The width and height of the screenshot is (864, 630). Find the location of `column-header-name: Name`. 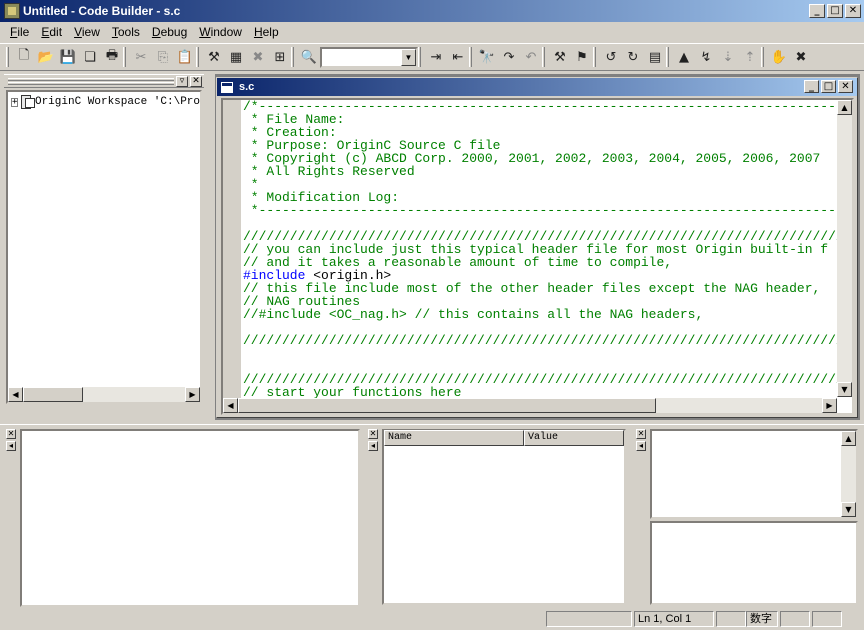

column-header-name: Name is located at coordinates (454, 438).